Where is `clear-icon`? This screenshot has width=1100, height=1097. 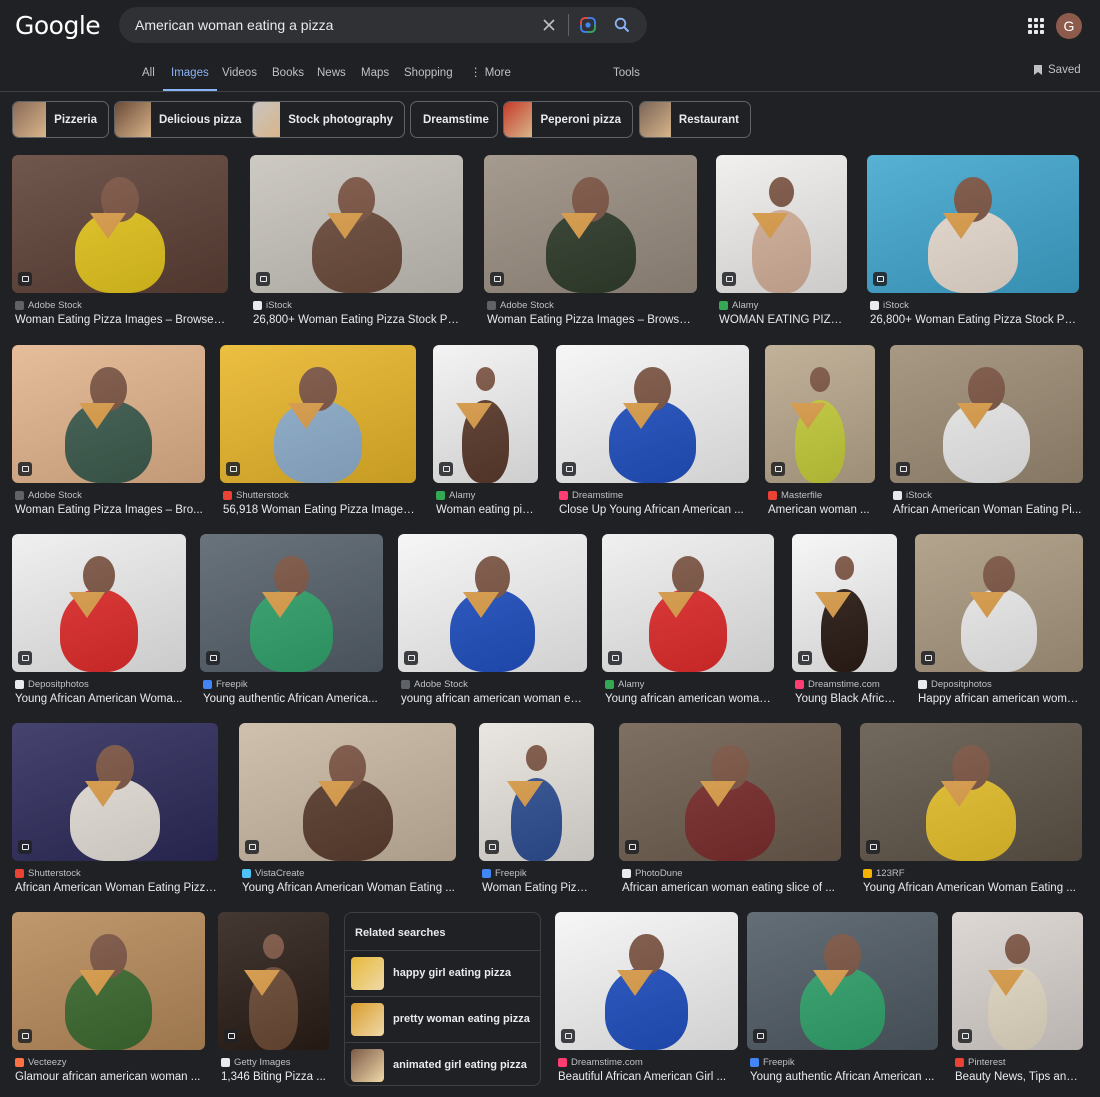
clear-icon is located at coordinates (549, 25).